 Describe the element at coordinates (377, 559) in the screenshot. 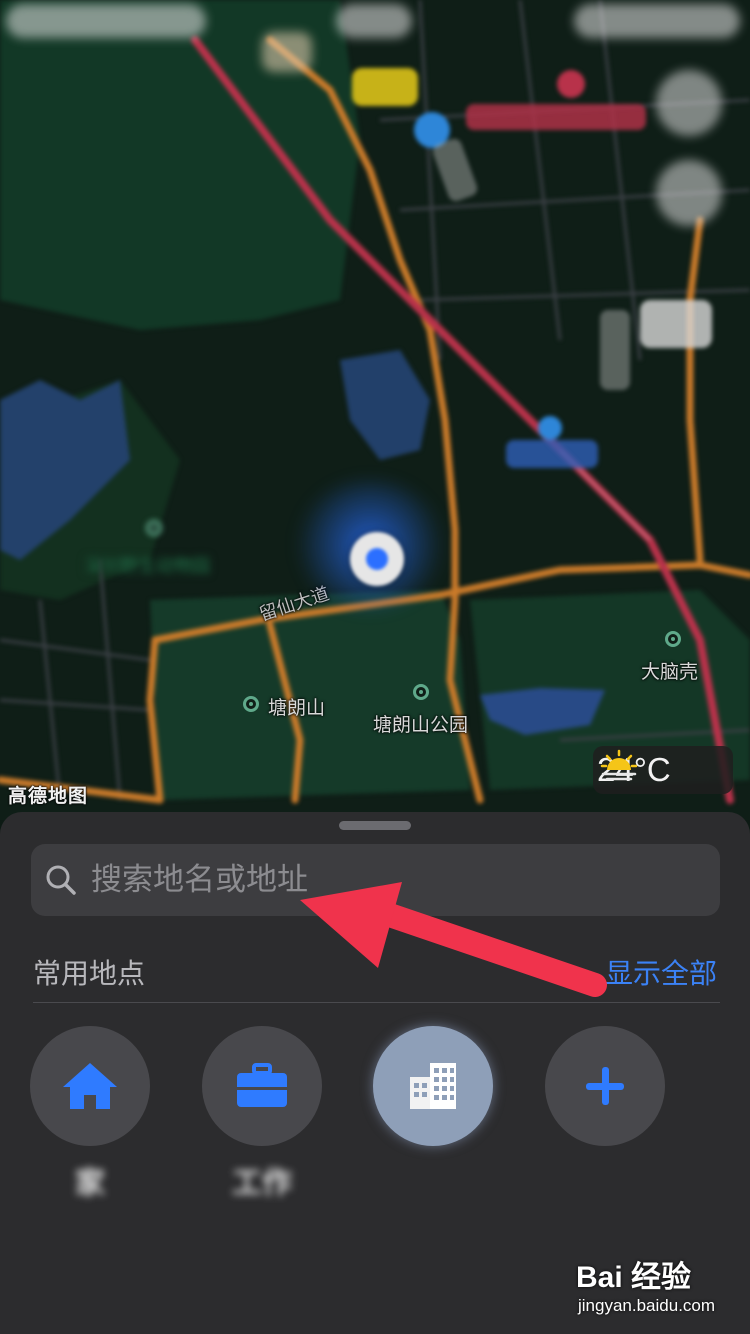

I see `current-location-icon` at that location.